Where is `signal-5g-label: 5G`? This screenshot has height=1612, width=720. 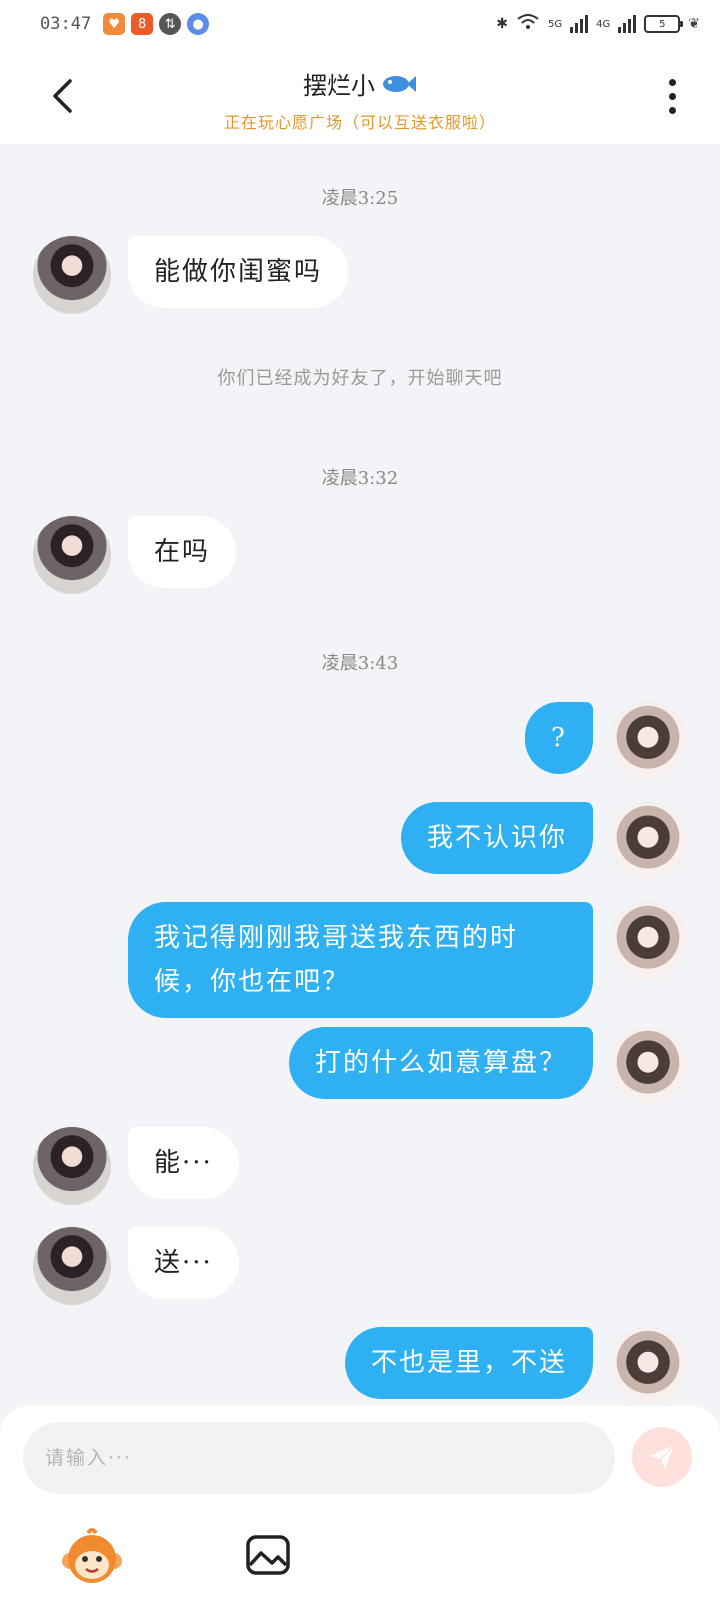 signal-5g-label: 5G is located at coordinates (555, 24).